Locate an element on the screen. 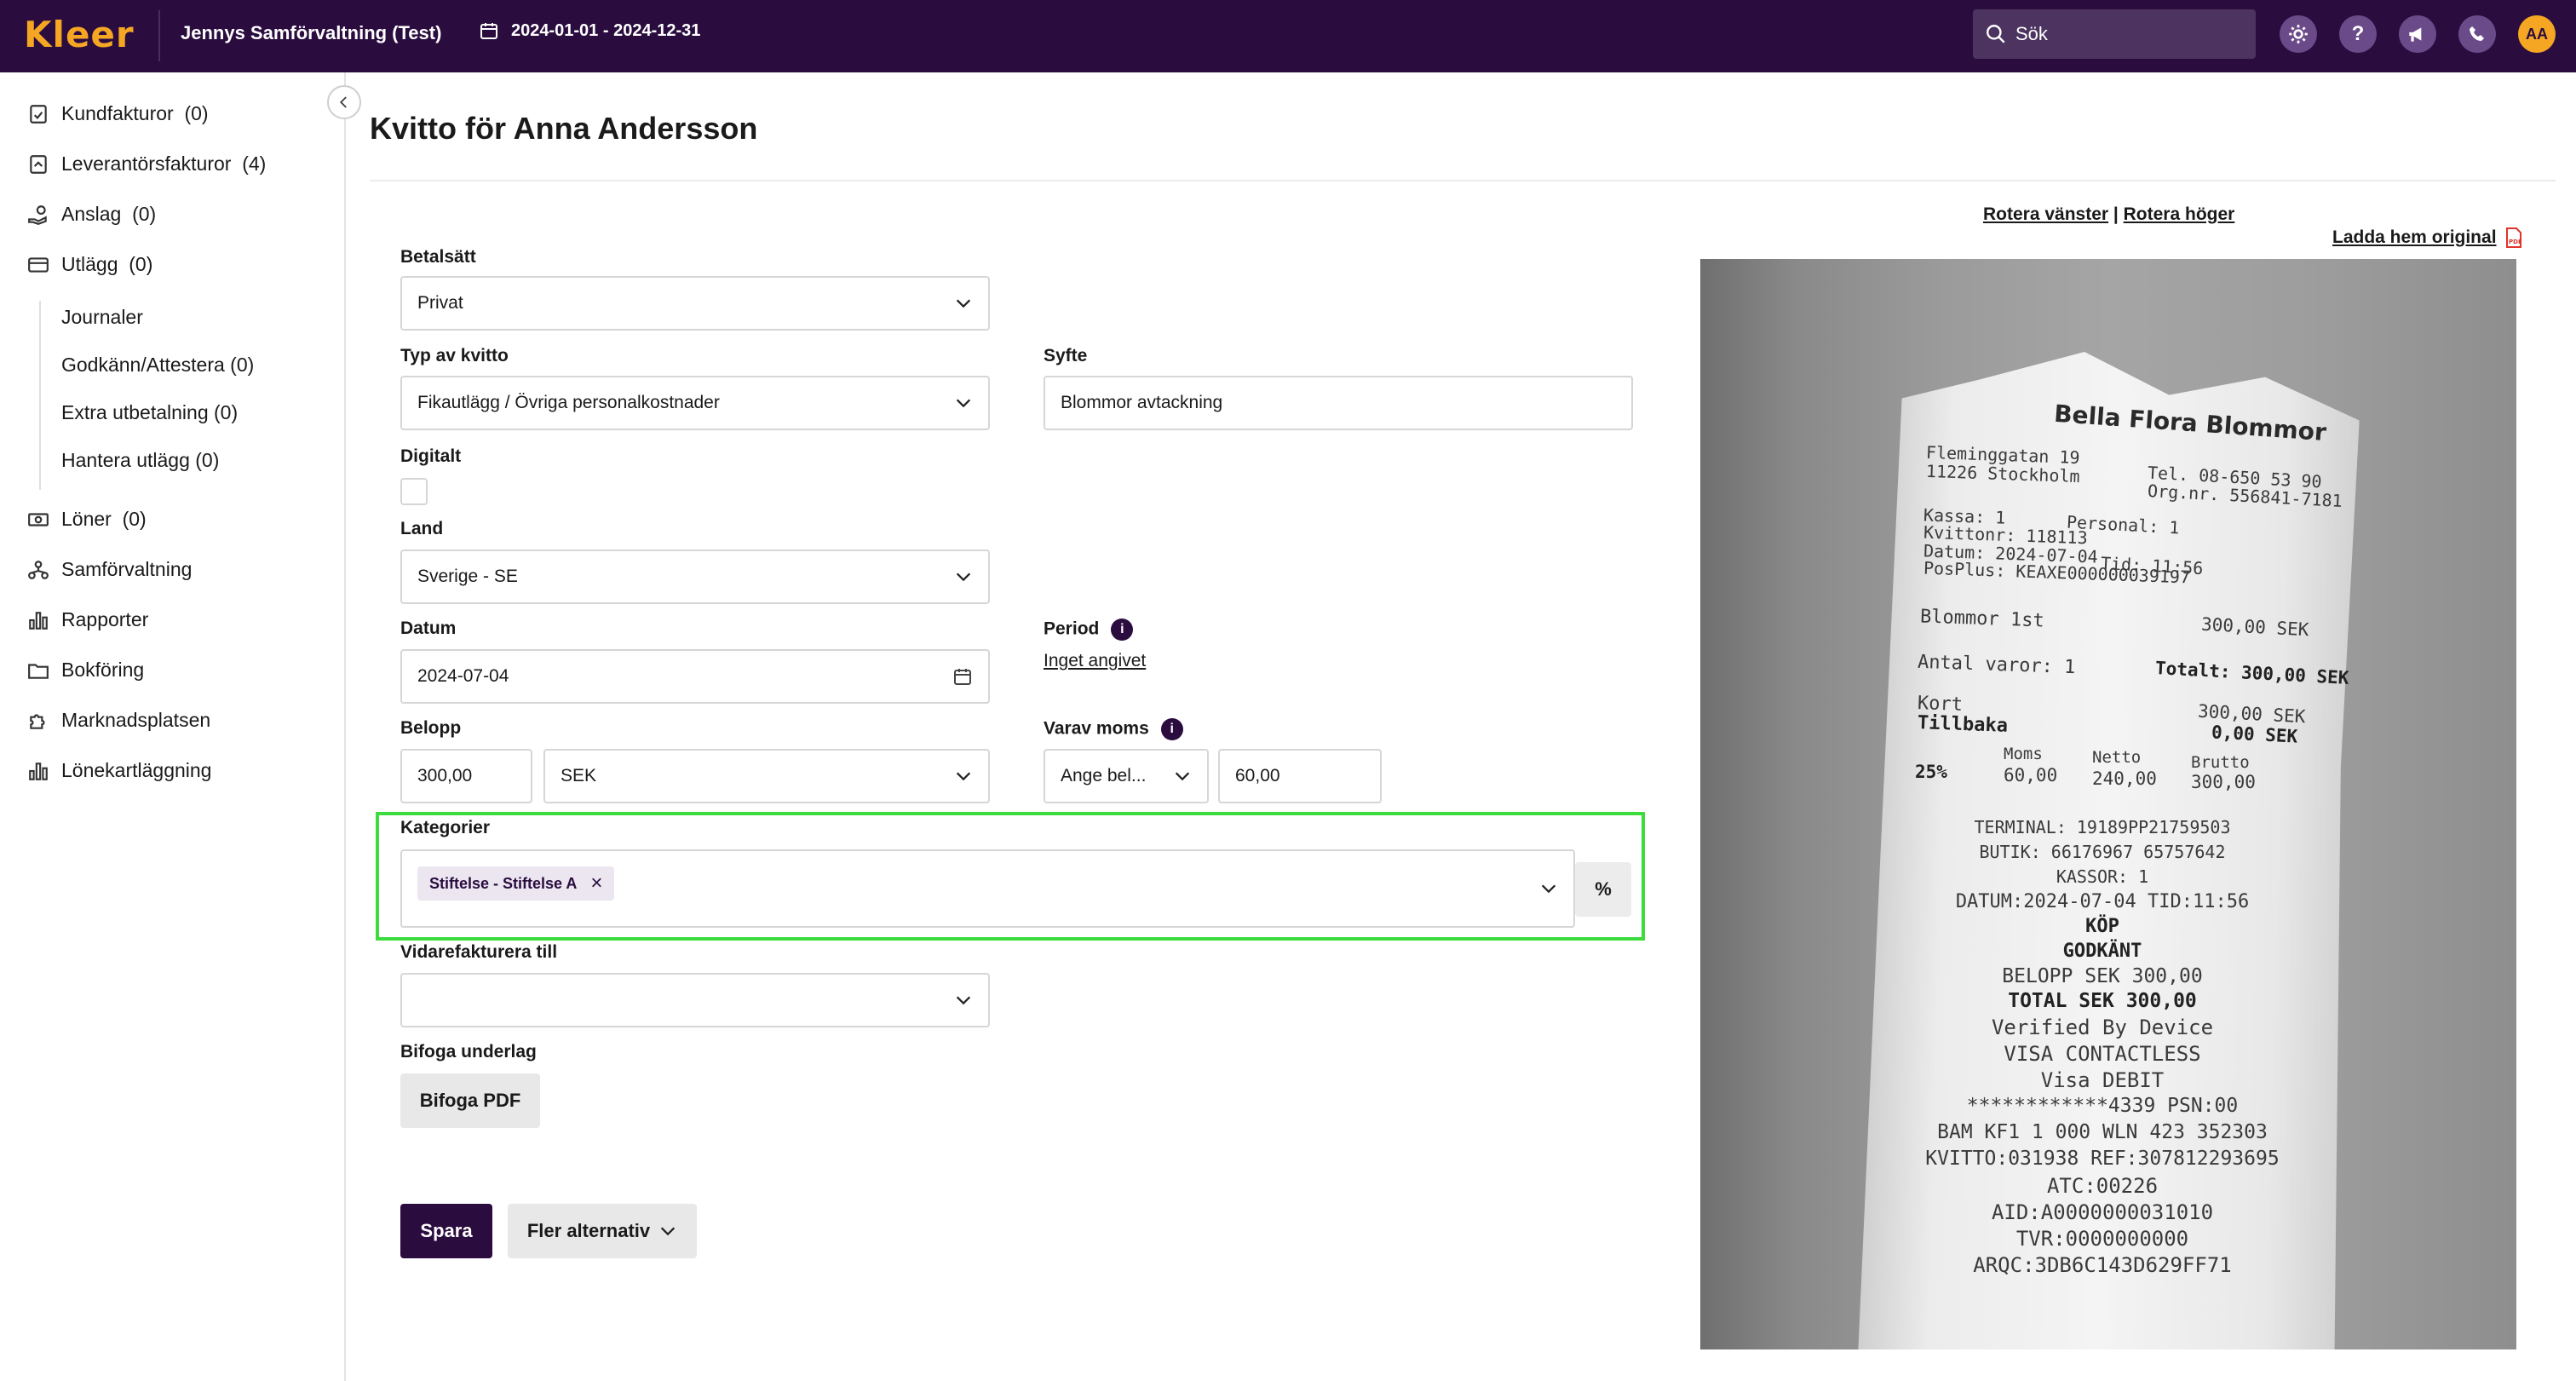 The image size is (2576, 1381). sidebar-item-marknadsplatsen: Marknadsplatsen is located at coordinates (119, 721).